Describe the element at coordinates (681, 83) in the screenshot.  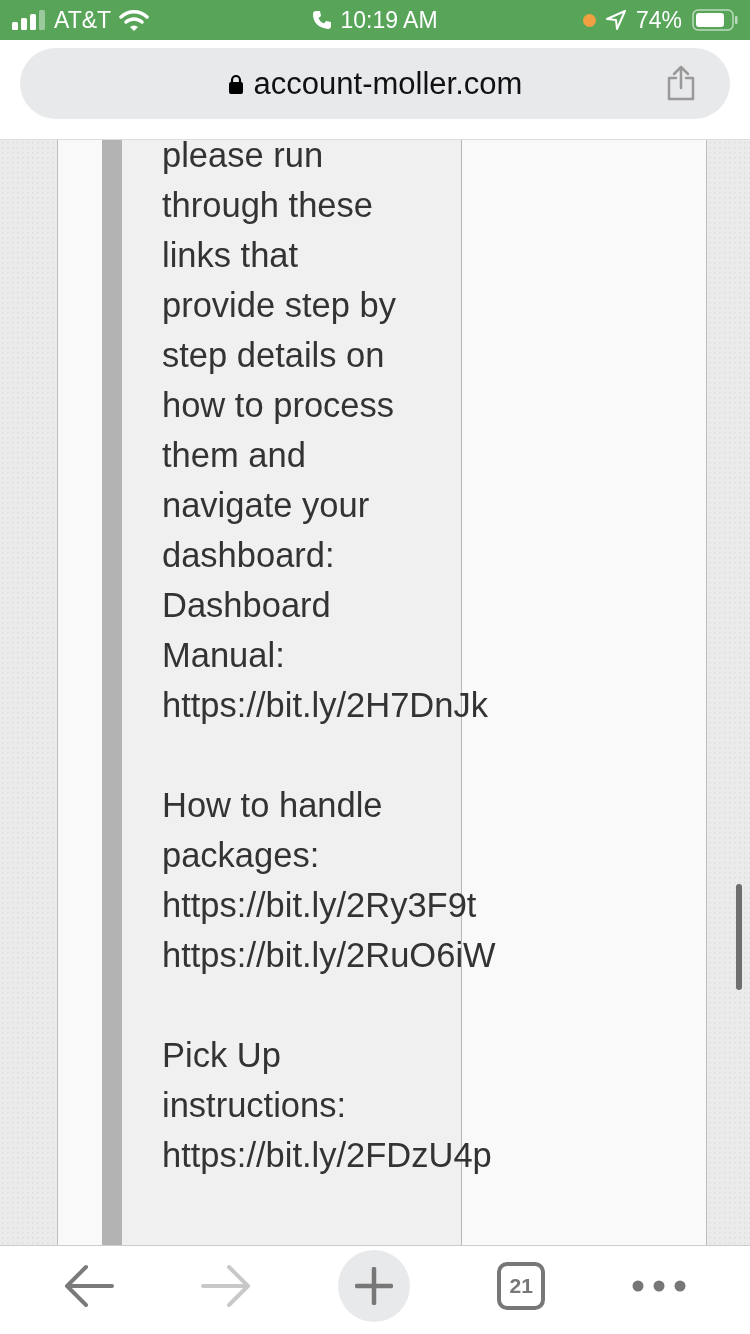
I see `share-icon` at that location.